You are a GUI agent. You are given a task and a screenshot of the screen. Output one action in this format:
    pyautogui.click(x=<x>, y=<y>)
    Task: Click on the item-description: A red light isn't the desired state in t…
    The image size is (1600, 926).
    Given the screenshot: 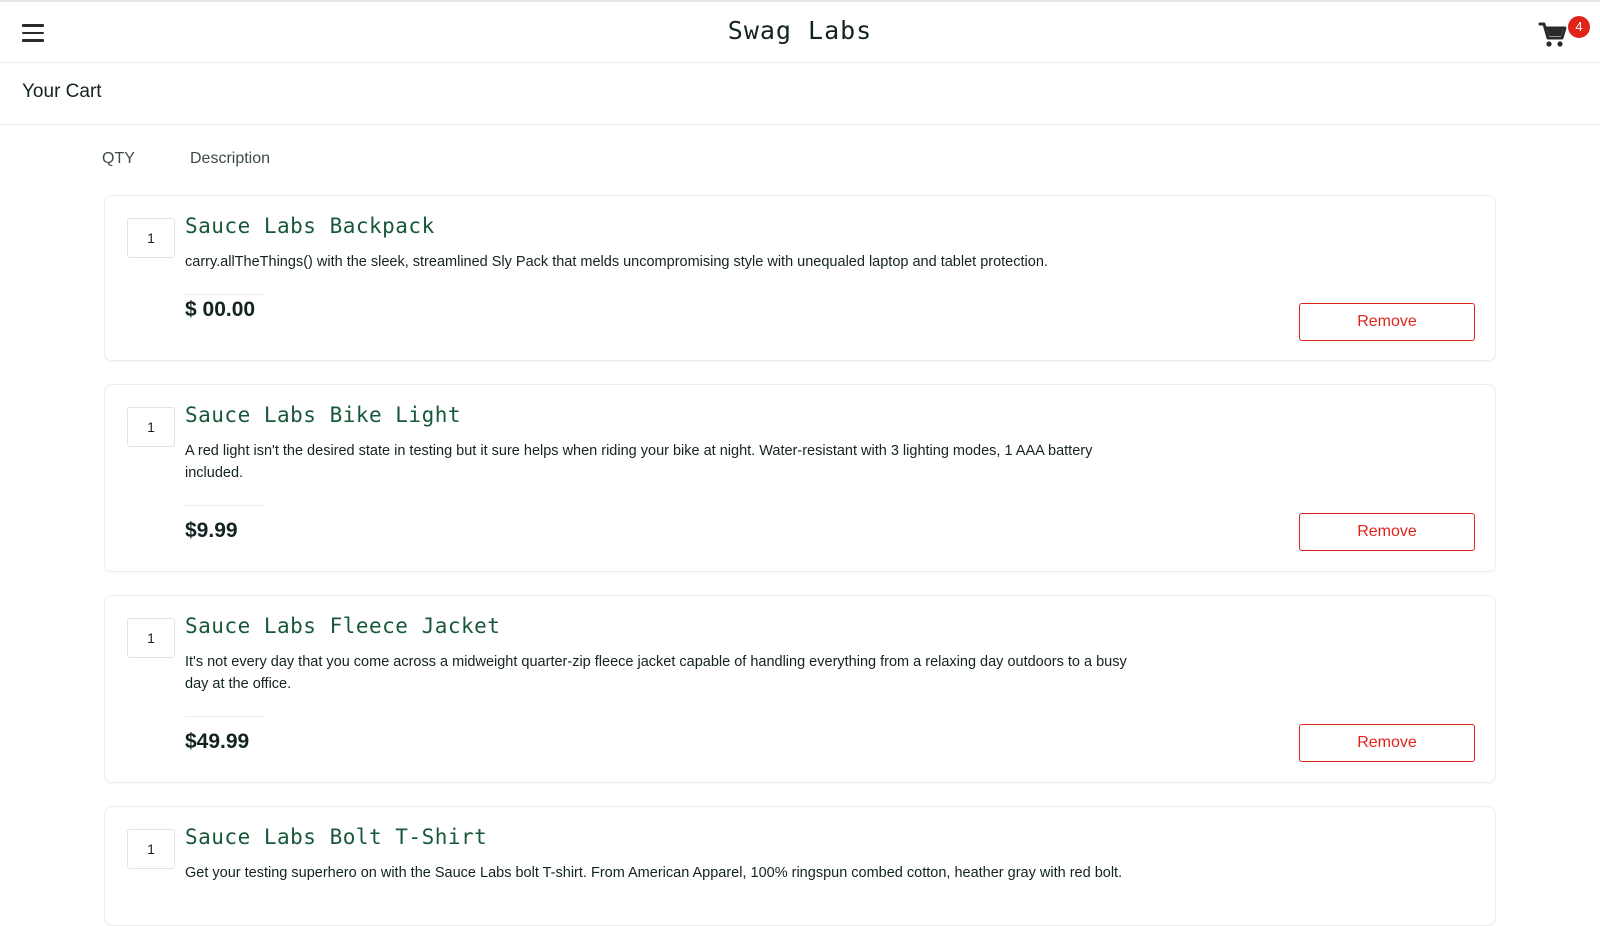 What is the action you would take?
    pyautogui.click(x=639, y=462)
    